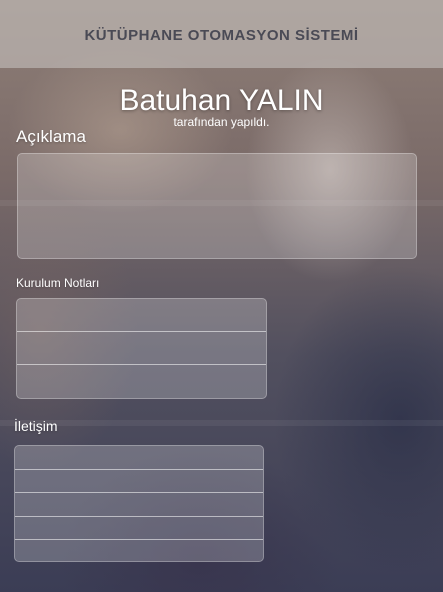 This screenshot has width=443, height=592. Describe the element at coordinates (221, 100) in the screenshot. I see `author-name: Batuhan YALIN` at that location.